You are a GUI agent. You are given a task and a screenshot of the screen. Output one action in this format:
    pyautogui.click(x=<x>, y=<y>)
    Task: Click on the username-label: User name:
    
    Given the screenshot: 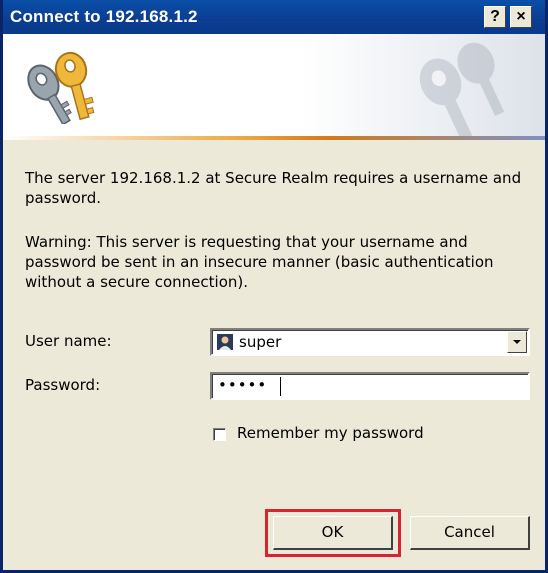 What is the action you would take?
    pyautogui.click(x=68, y=341)
    